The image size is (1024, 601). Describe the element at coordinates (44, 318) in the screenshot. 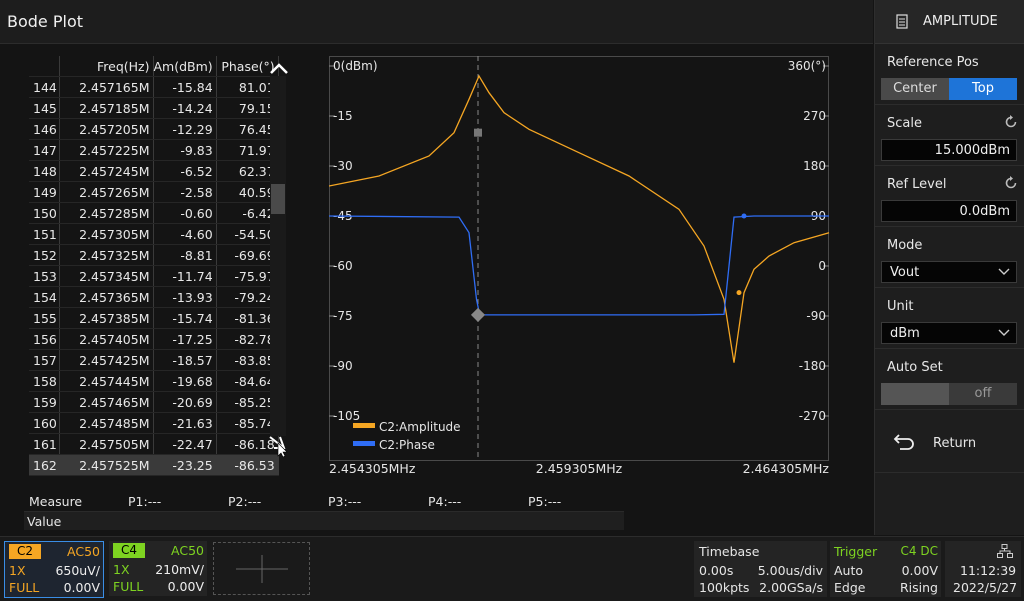

I see `table-cell: 155` at that location.